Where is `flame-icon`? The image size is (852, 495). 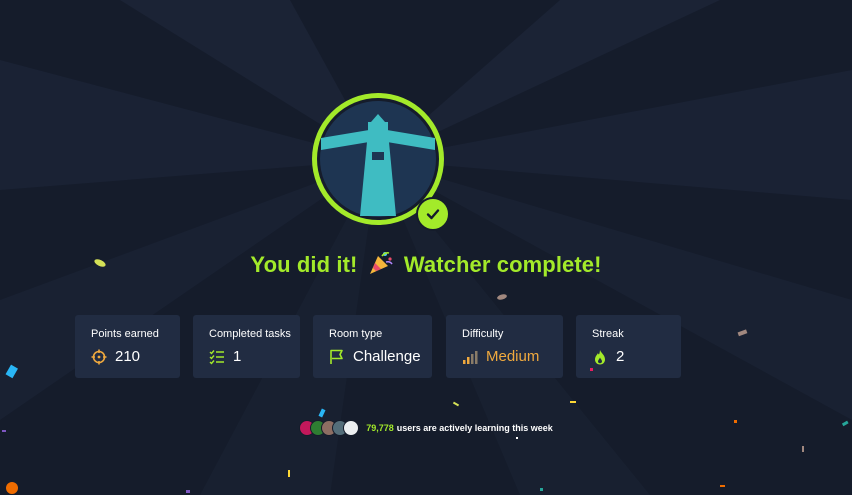
flame-icon is located at coordinates (600, 357).